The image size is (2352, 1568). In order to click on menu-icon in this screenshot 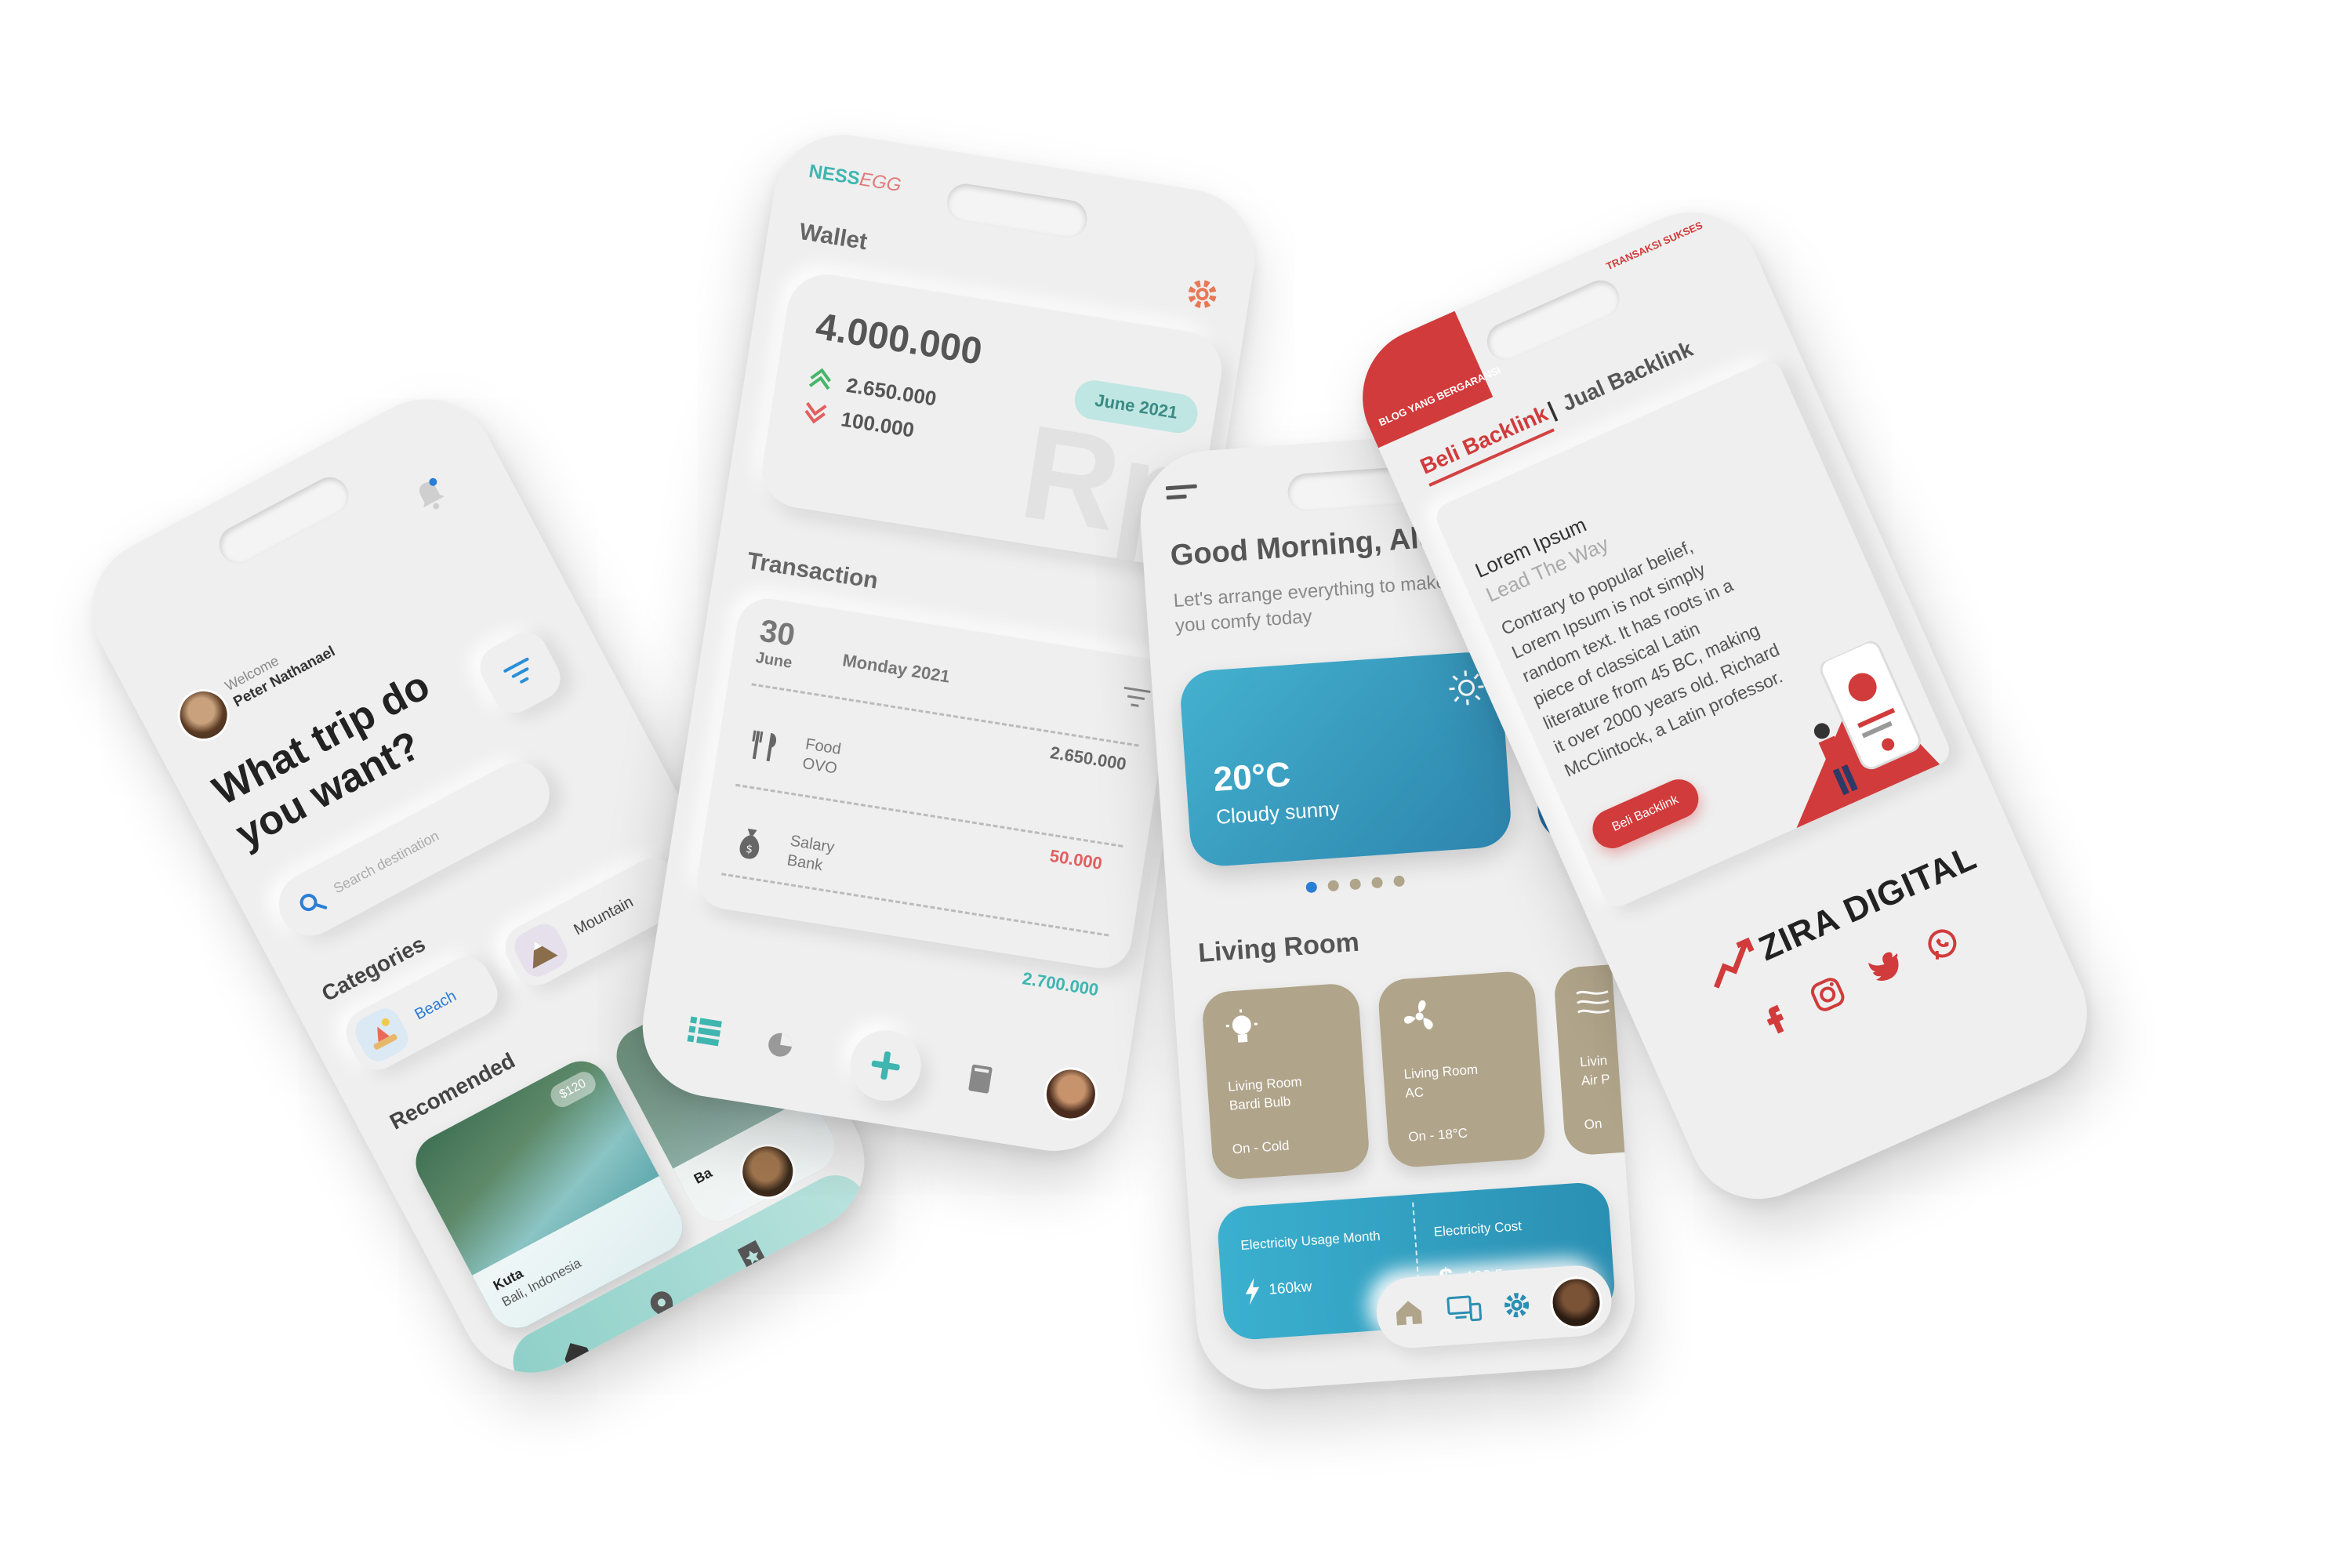, I will do `click(1183, 495)`.